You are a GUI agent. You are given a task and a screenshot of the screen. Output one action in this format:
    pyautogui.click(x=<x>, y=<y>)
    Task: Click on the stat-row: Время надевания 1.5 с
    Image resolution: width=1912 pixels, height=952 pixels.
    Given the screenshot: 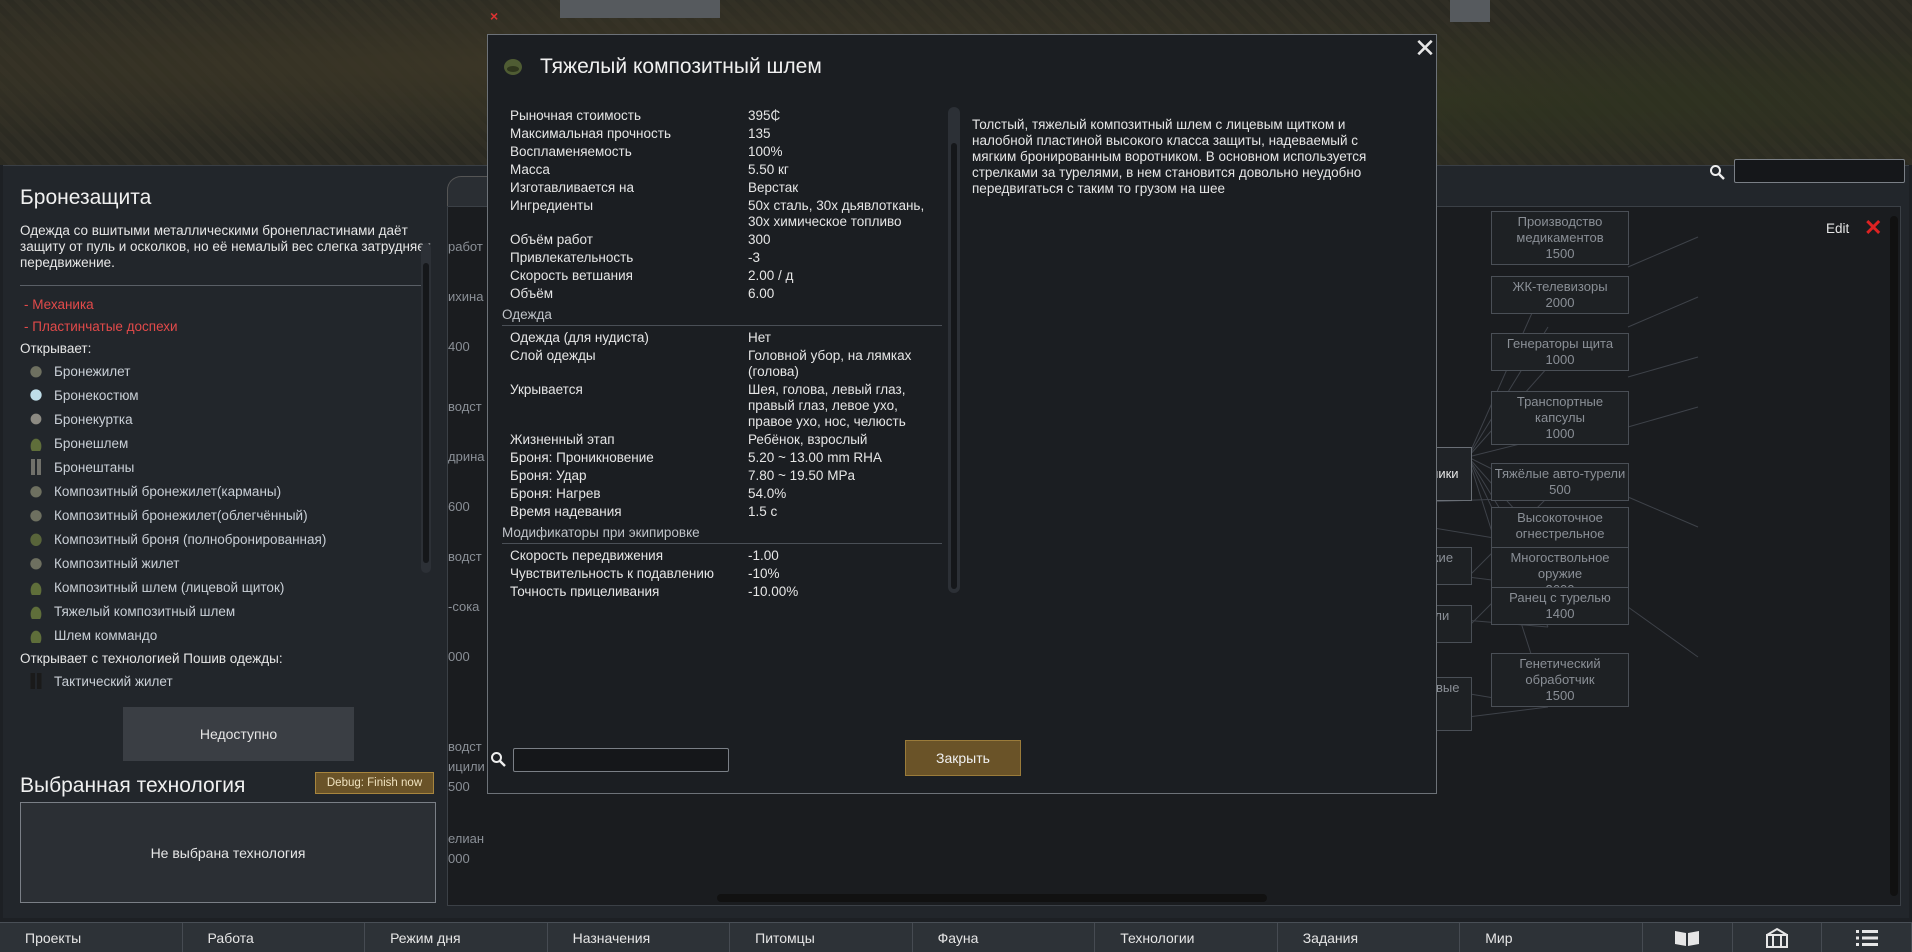 What is the action you would take?
    pyautogui.click(x=722, y=512)
    